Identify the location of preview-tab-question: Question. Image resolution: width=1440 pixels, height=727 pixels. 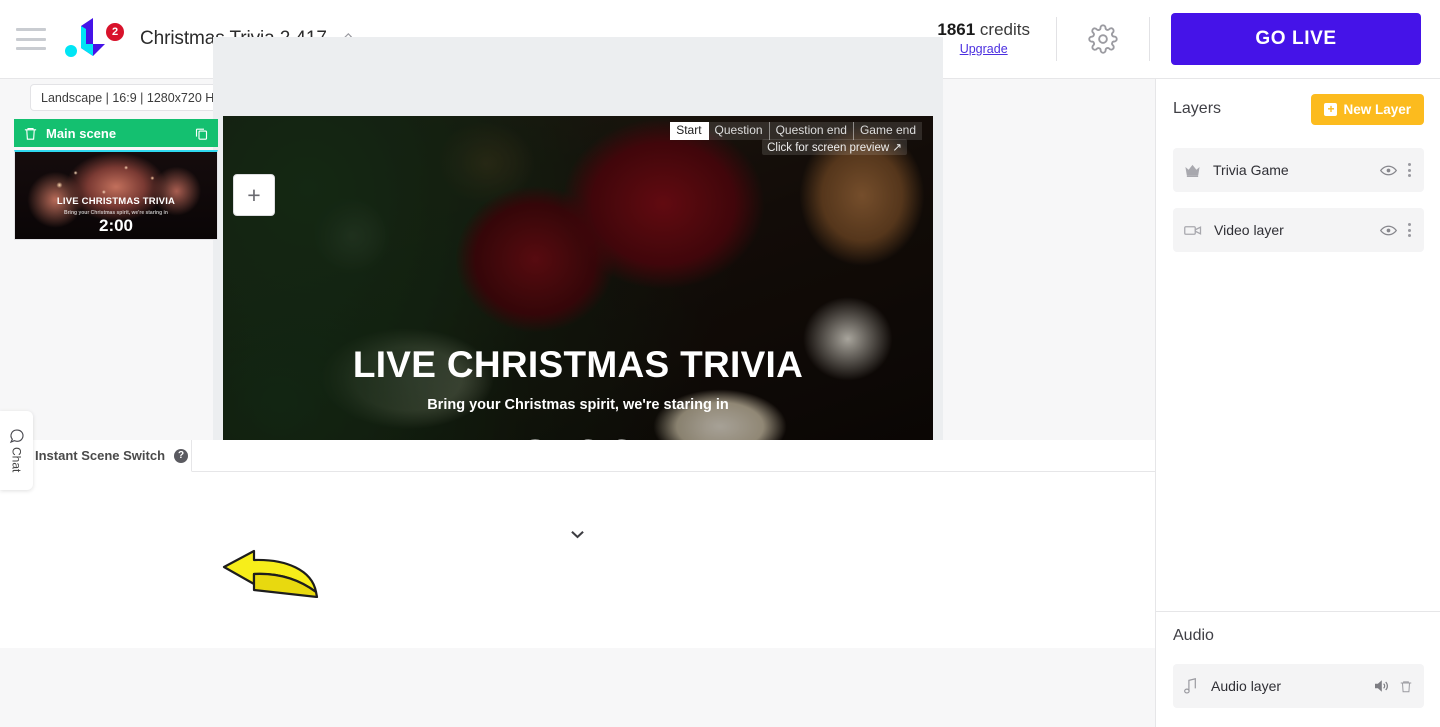
(739, 131).